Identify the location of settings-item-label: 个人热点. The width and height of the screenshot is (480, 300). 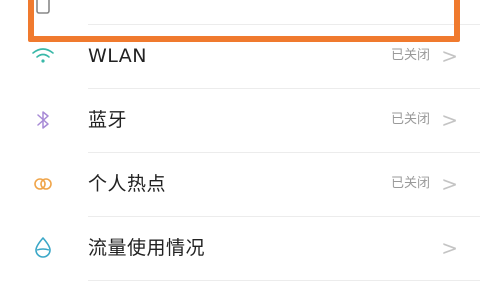
(127, 184).